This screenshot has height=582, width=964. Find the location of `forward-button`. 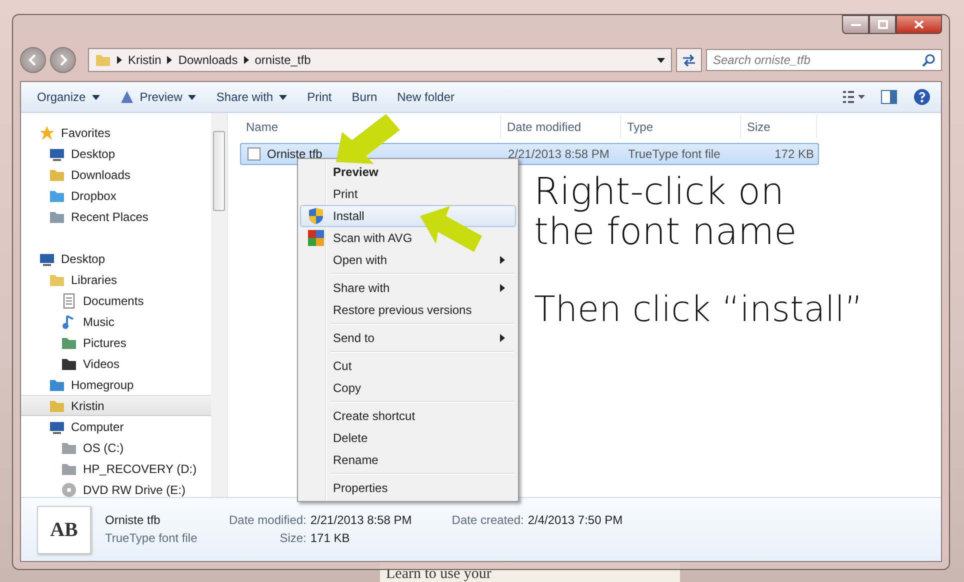

forward-button is located at coordinates (63, 60).